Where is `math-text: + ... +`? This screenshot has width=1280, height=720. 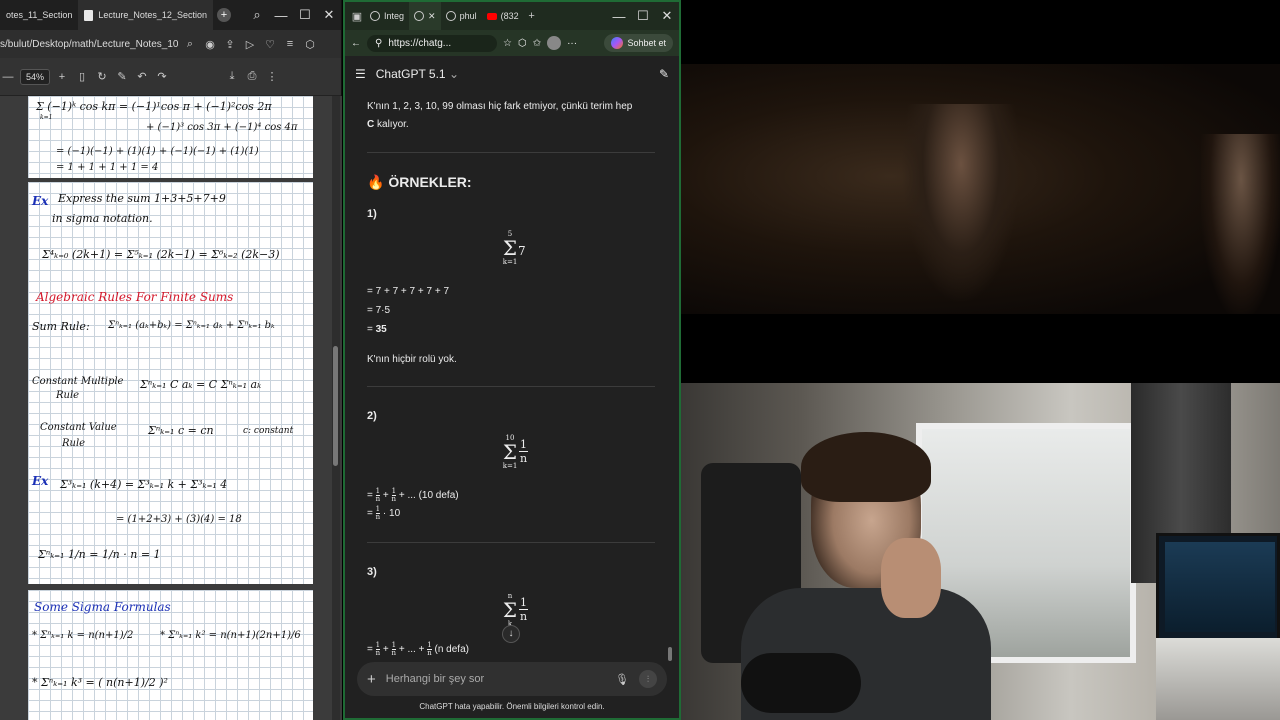 math-text: + ... + is located at coordinates (412, 650).